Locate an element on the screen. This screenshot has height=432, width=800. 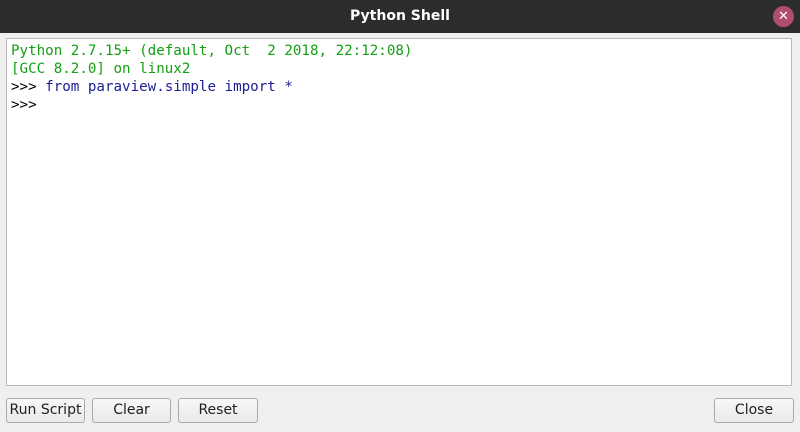
clear-button: Clear is located at coordinates (131, 410).